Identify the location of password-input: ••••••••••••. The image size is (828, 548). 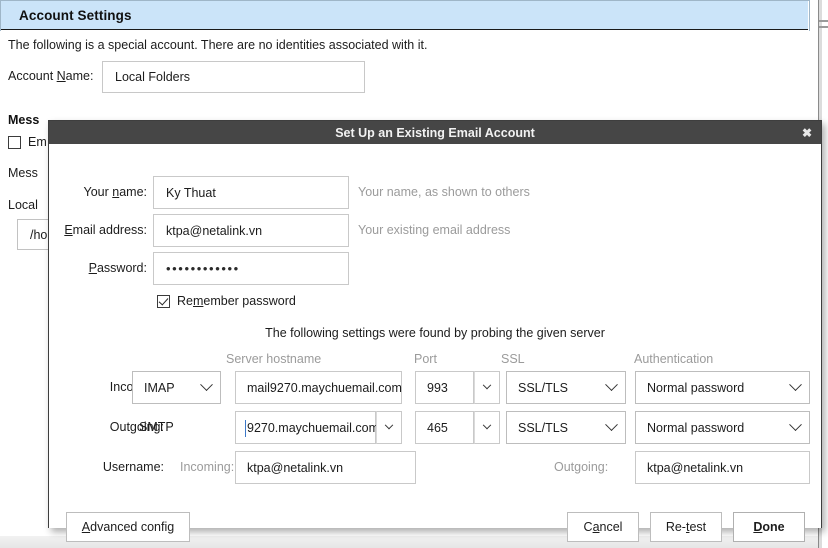
(251, 268).